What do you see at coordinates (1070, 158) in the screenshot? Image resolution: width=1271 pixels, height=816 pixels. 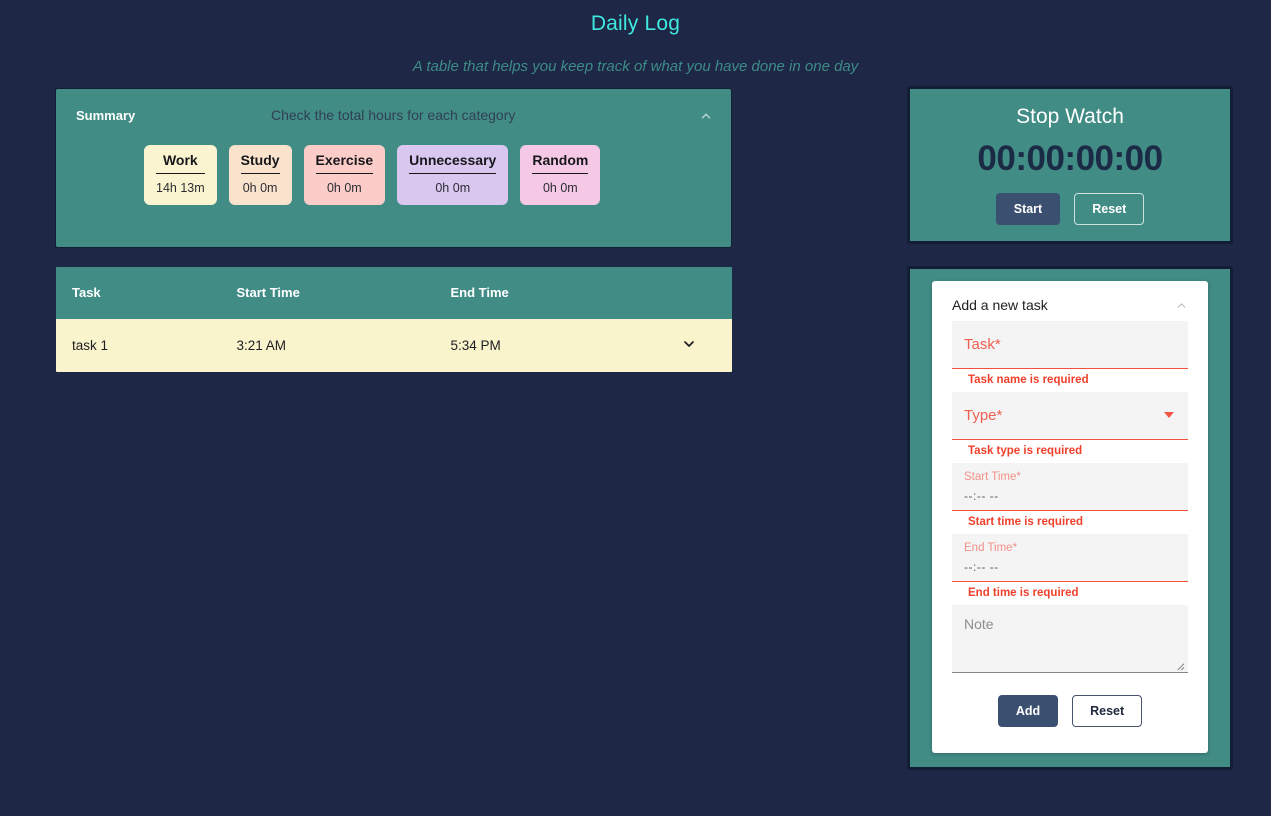 I see `stopwatch-display: 00:00:00:00` at bounding box center [1070, 158].